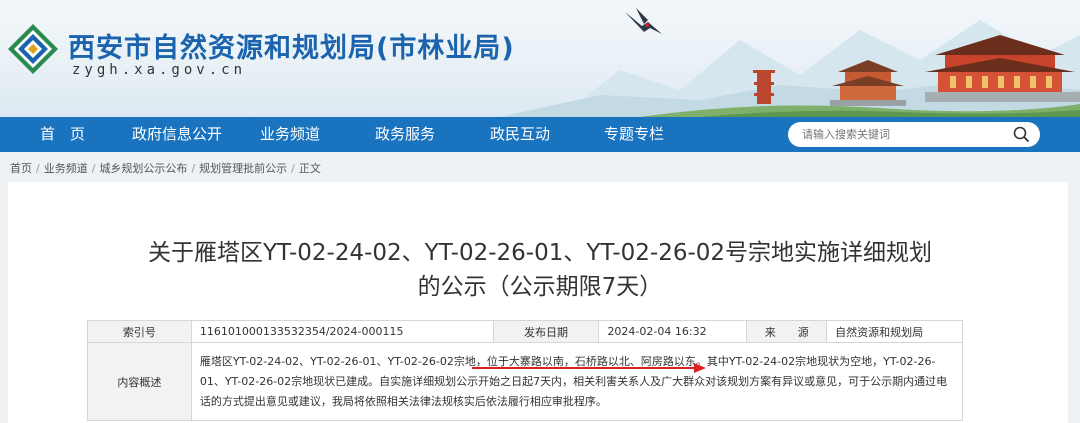 Image resolution: width=1080 pixels, height=423 pixels. I want to click on site-domain: zygh.xa.gov.cn, so click(159, 70).